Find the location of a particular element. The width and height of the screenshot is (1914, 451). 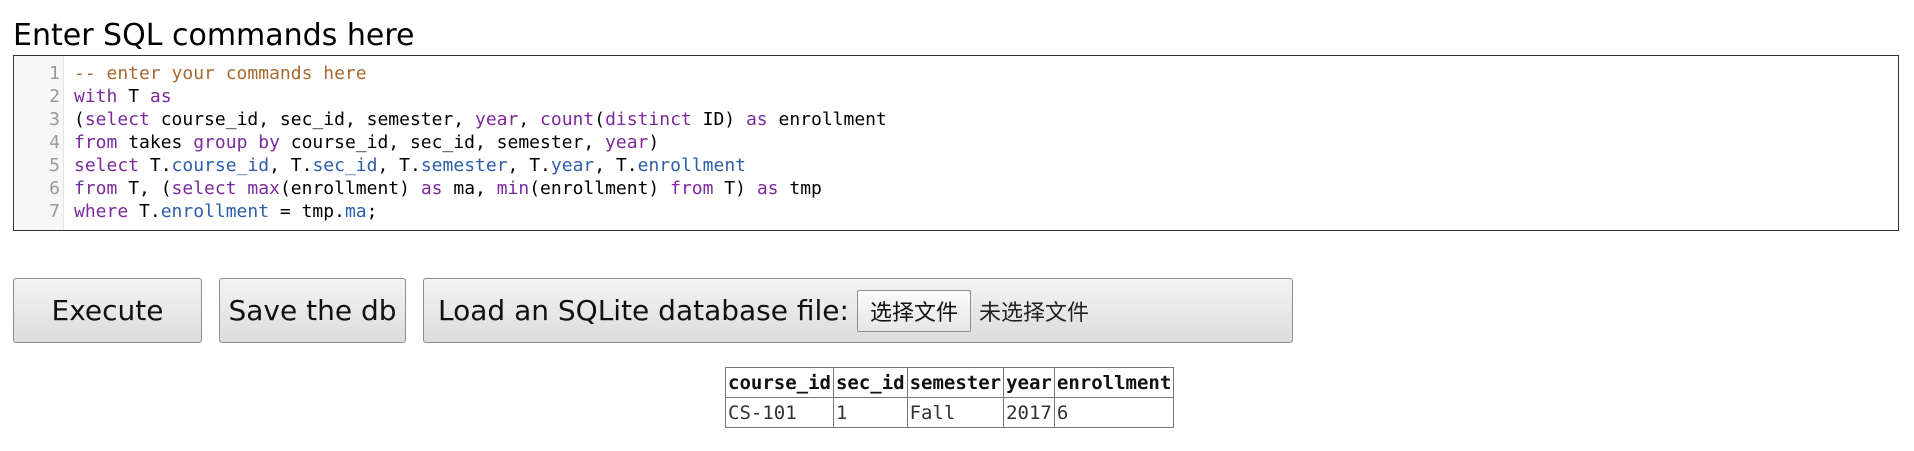

column-header: enrollment is located at coordinates (1114, 382).